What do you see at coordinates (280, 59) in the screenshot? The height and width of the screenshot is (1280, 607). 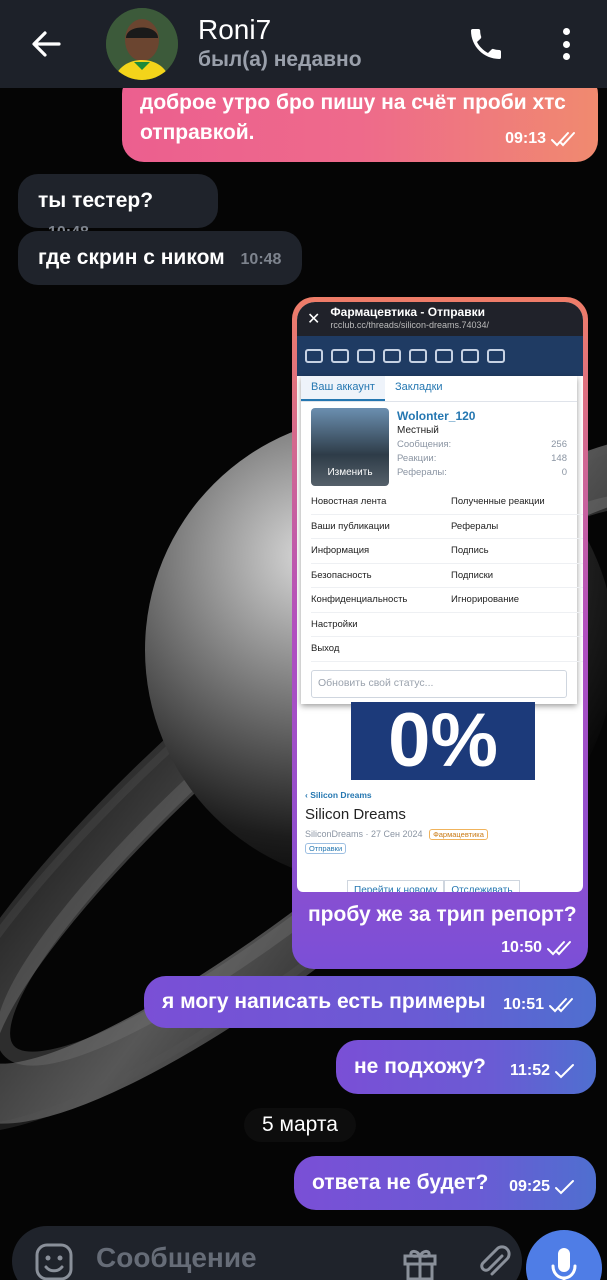 I see `last-seen-status: был(а) недавно` at bounding box center [280, 59].